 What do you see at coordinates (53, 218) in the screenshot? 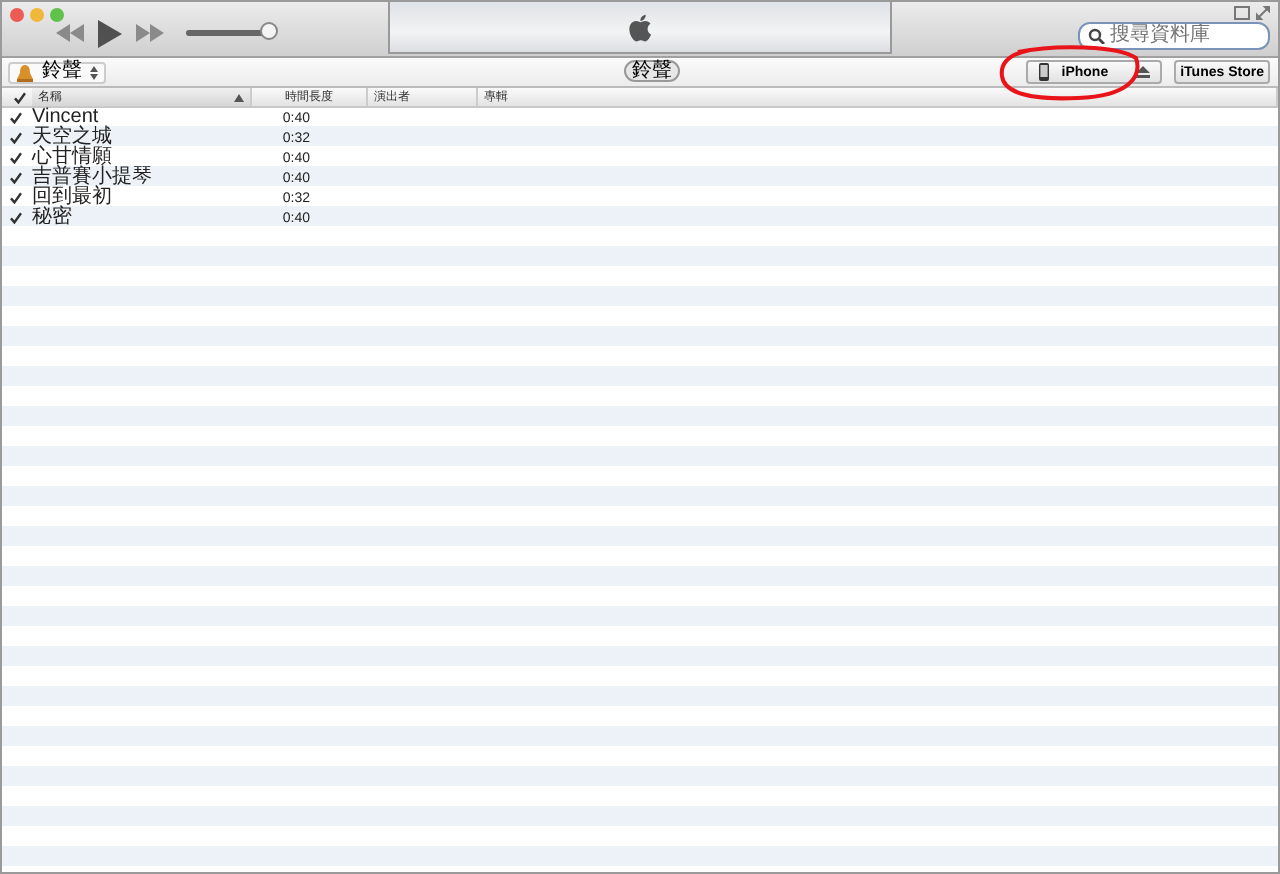
I see `table-cell-text: 秘密` at bounding box center [53, 218].